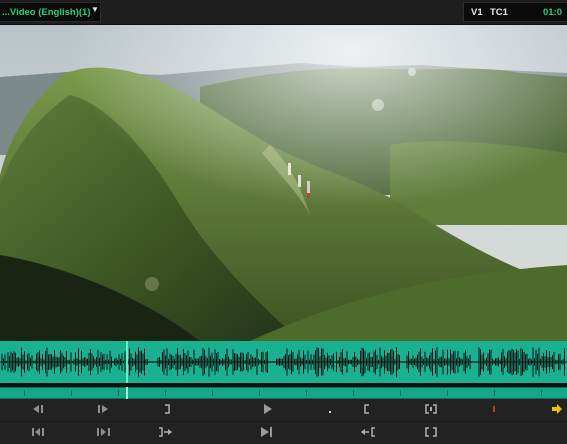 The height and width of the screenshot is (444, 567). I want to click on match-frame-arrow-icon, so click(557, 409).